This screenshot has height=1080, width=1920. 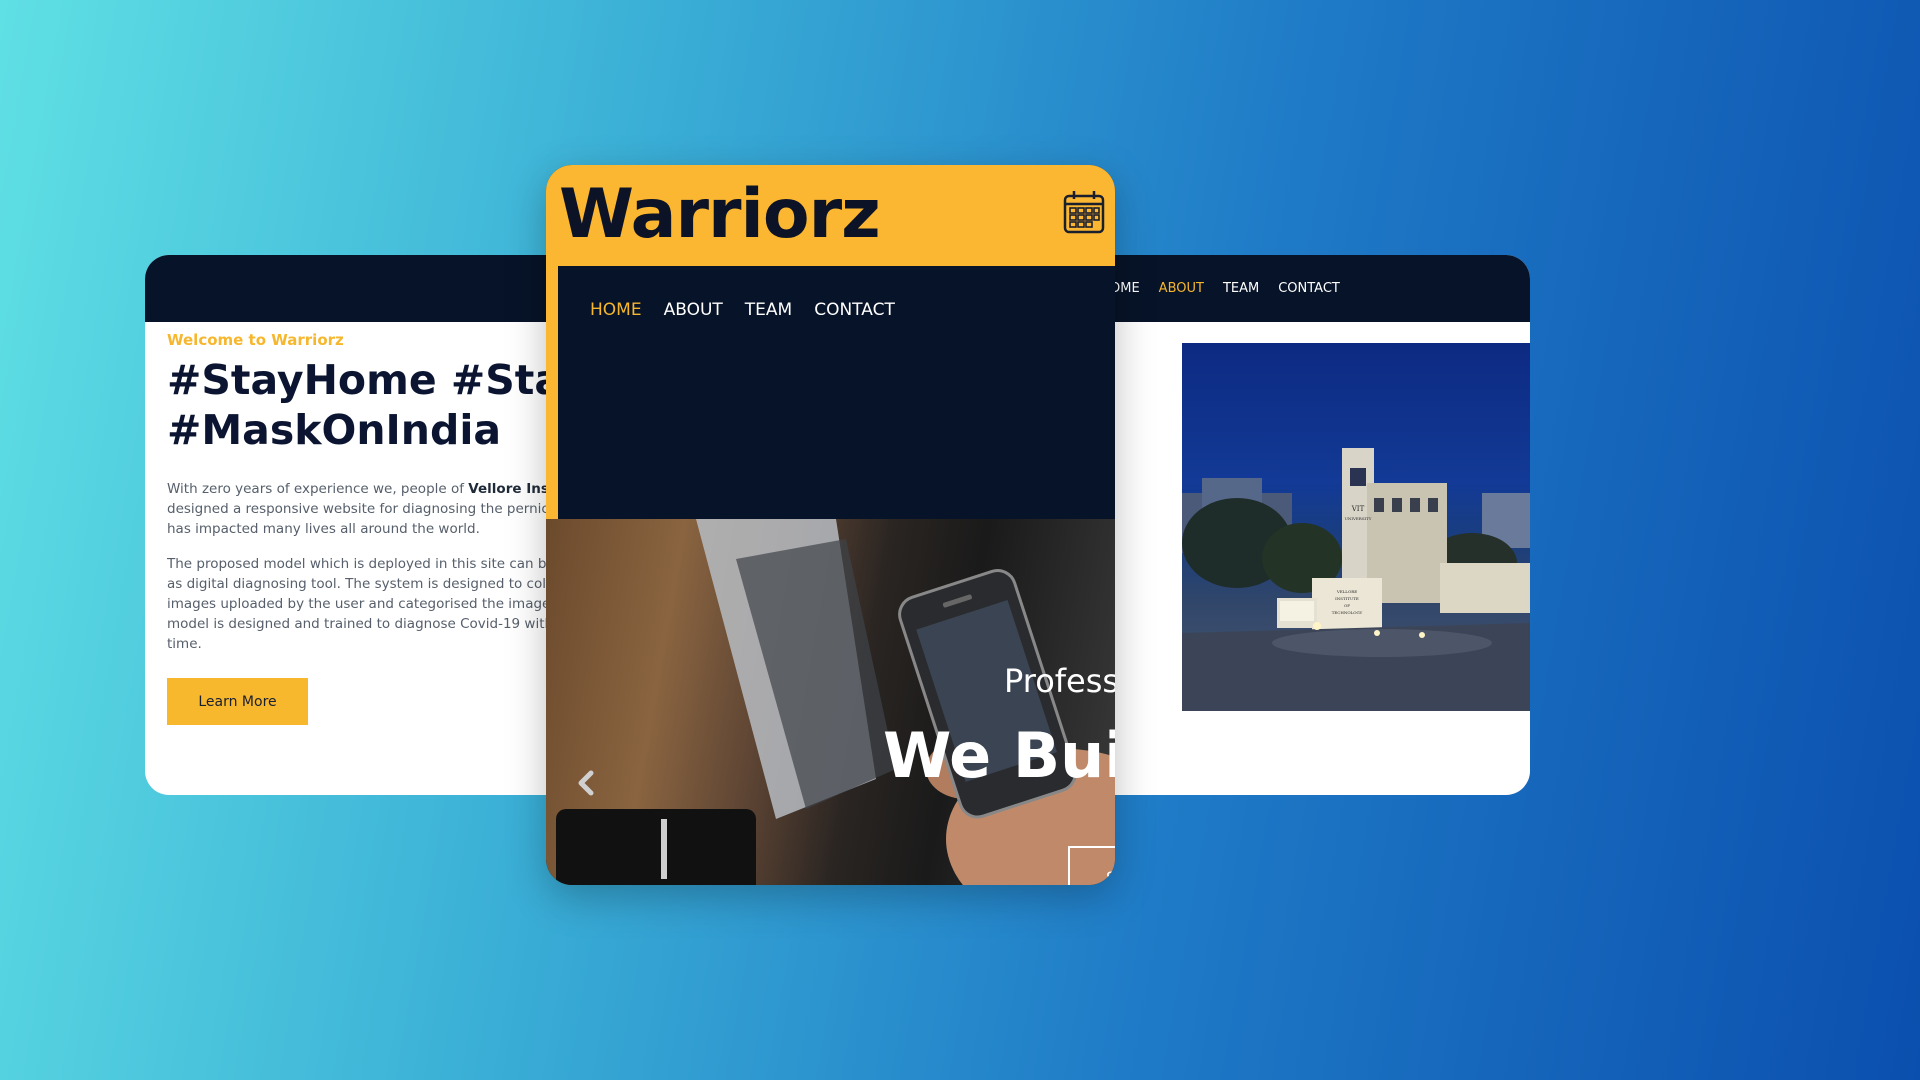 What do you see at coordinates (237, 701) in the screenshot?
I see `learn-more-button: Learn More` at bounding box center [237, 701].